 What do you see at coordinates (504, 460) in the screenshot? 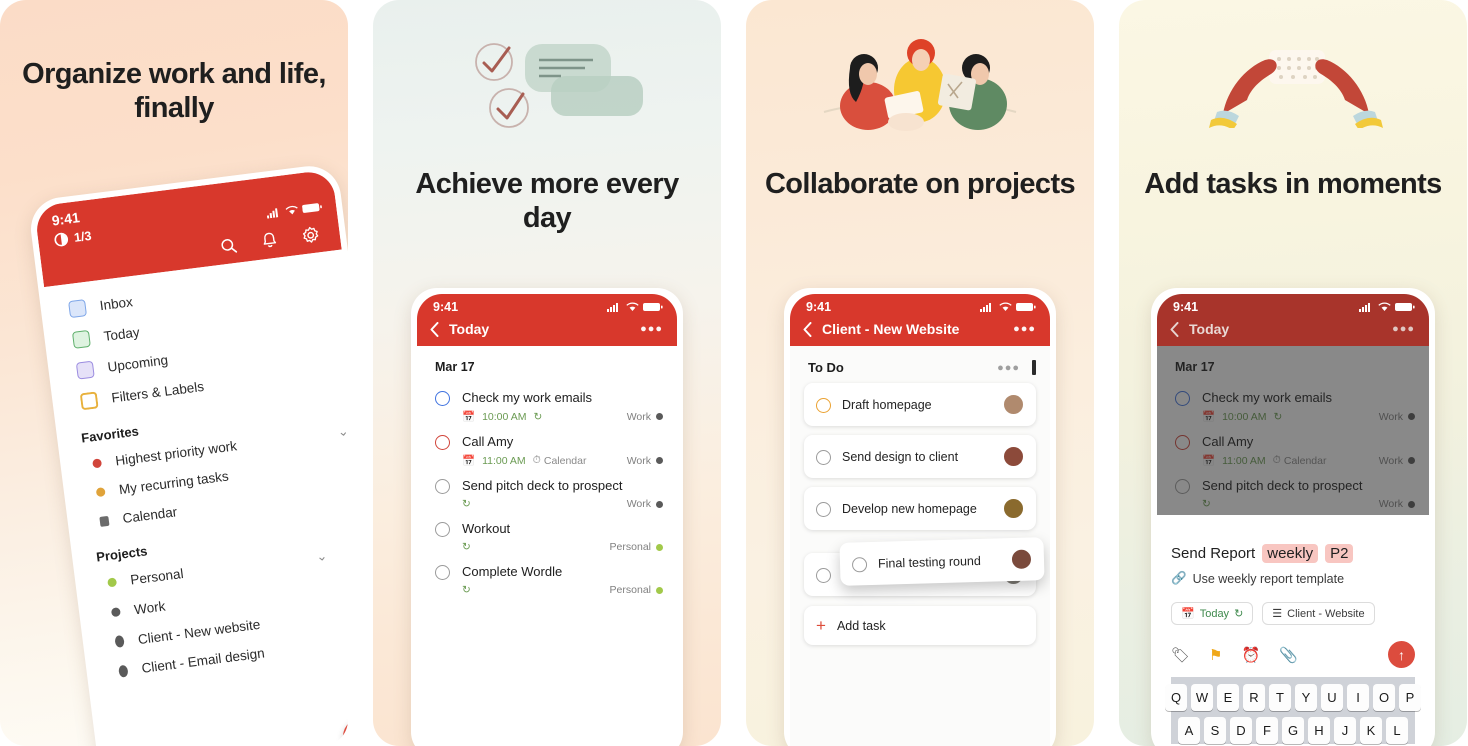
I see `task-time: 11:00 AM` at bounding box center [504, 460].